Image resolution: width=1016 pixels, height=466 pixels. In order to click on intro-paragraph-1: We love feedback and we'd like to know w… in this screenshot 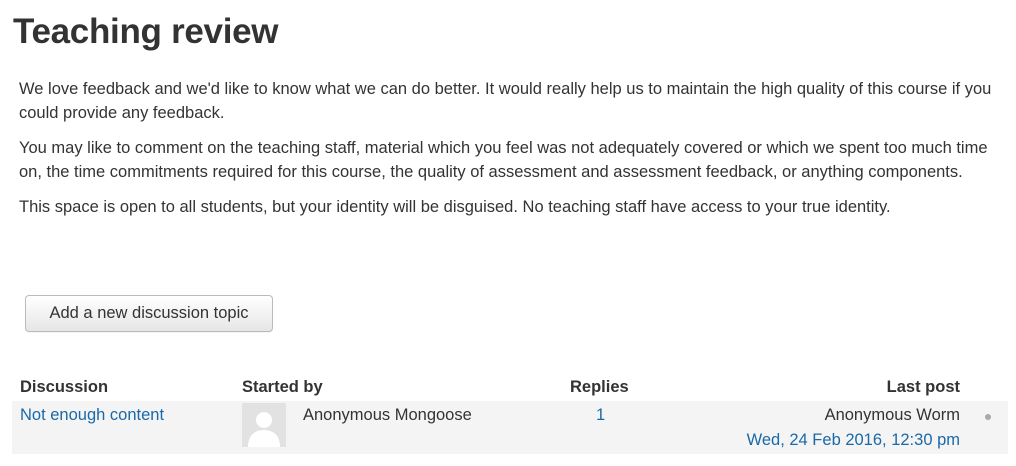, I will do `click(505, 101)`.